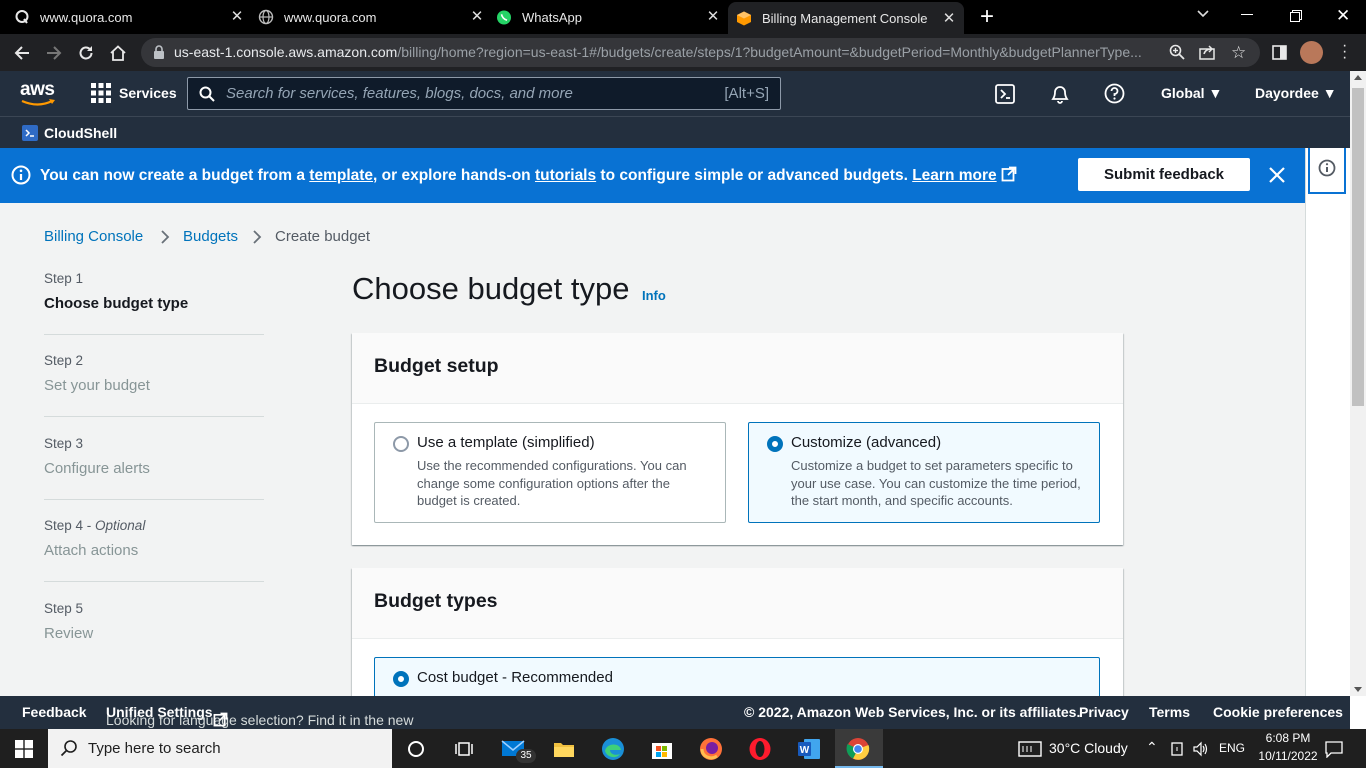  What do you see at coordinates (24, 749) in the screenshot?
I see `windows-start-icon` at bounding box center [24, 749].